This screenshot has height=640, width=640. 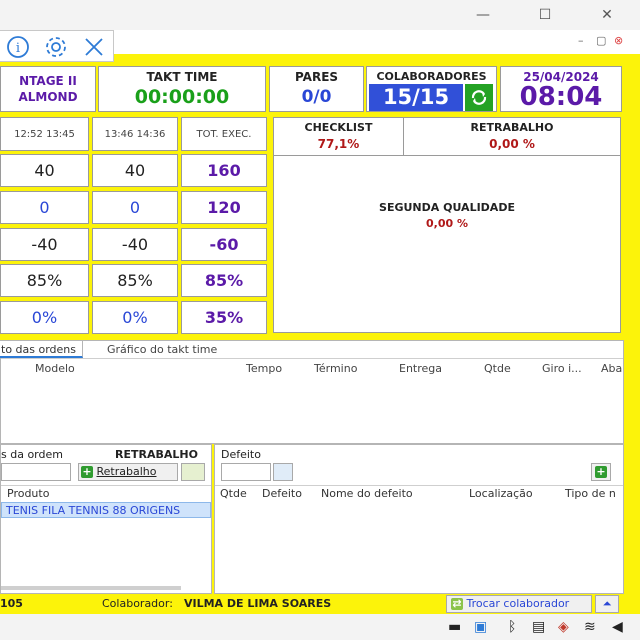 I want to click on svg-text: i, so click(x=18, y=48).